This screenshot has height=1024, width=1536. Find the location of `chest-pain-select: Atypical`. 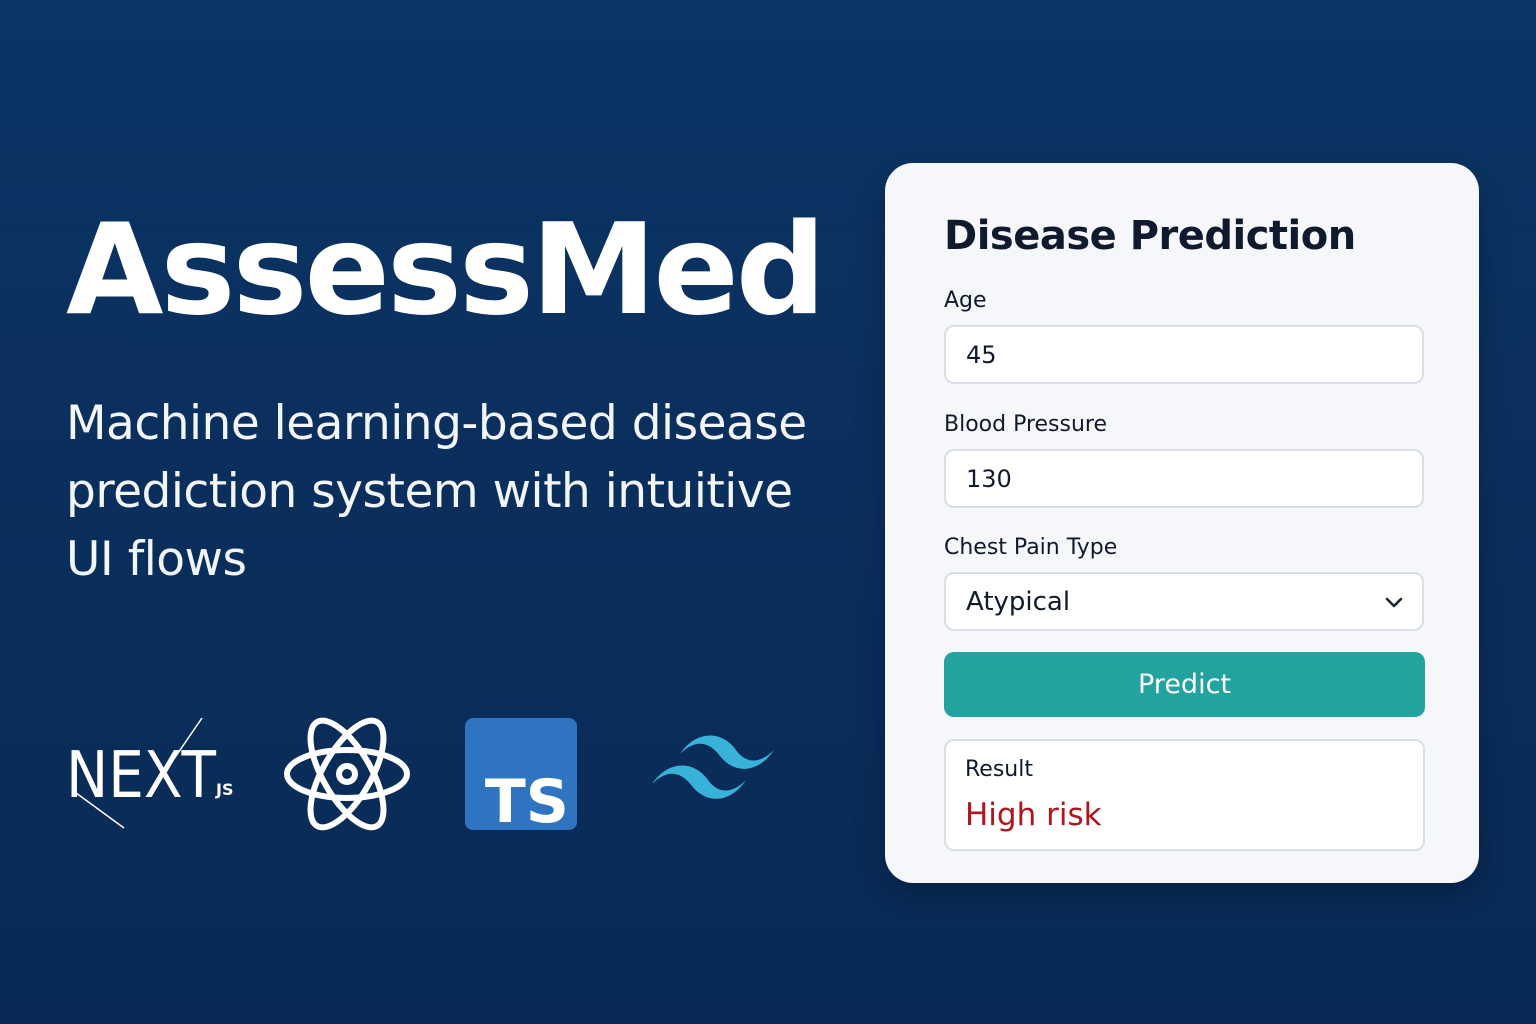

chest-pain-select: Atypical is located at coordinates (1184, 601).